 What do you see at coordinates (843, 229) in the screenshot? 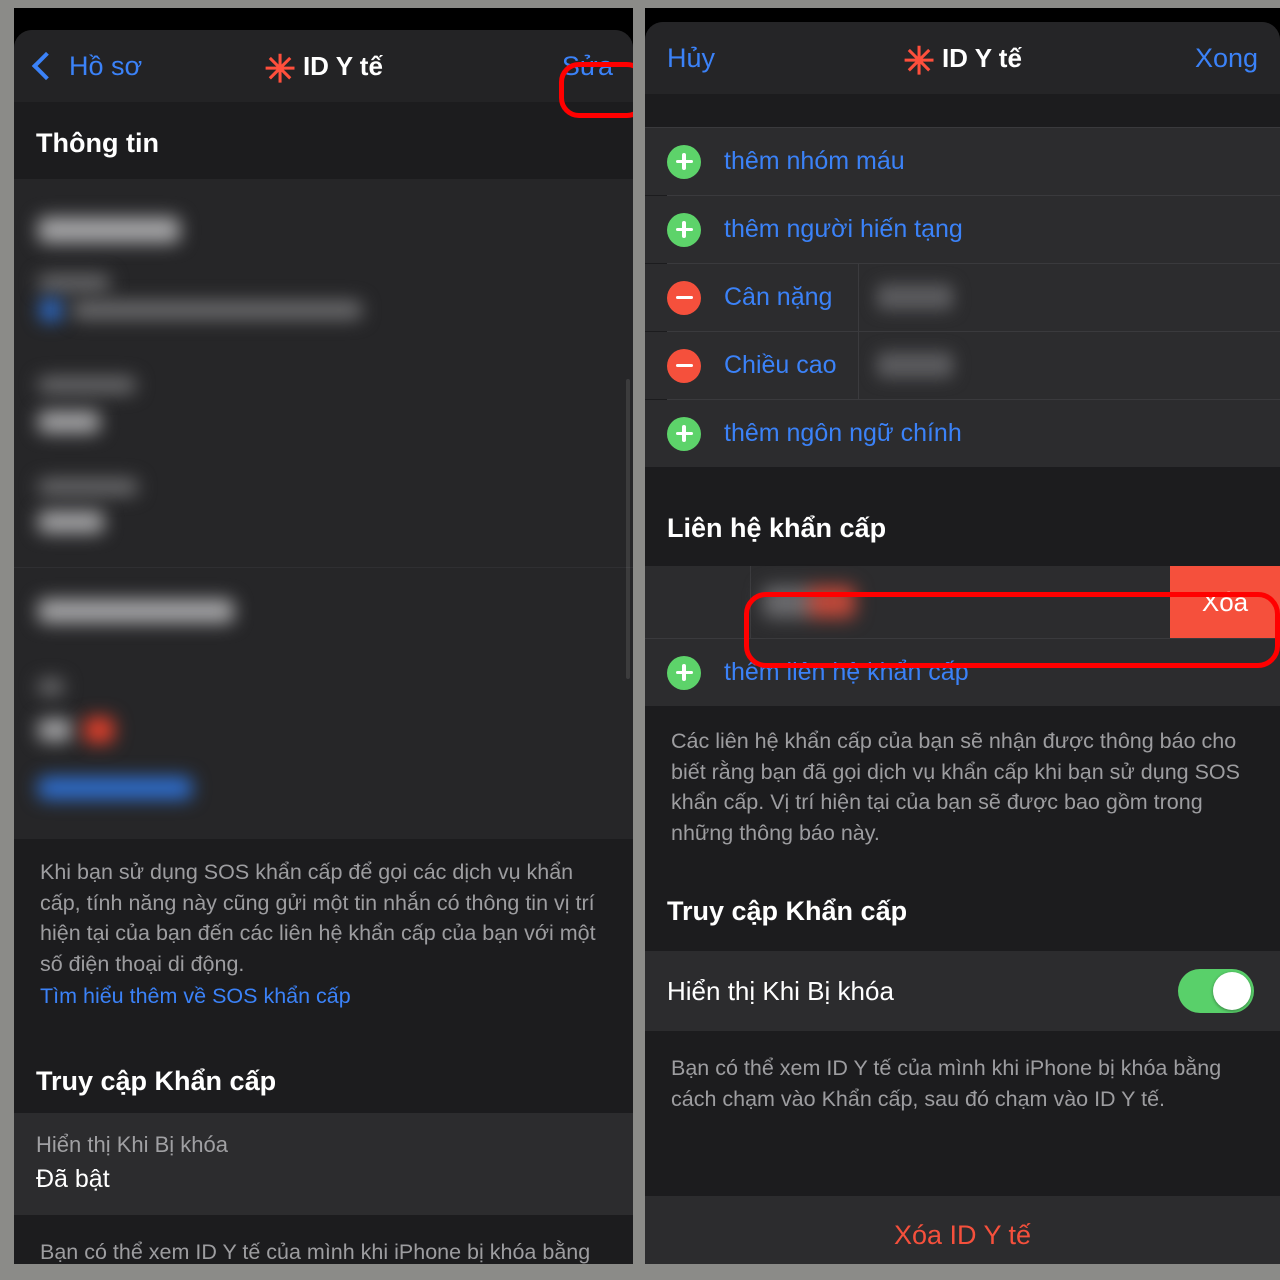
I see `row-label: thêm người hiến tạng` at bounding box center [843, 229].